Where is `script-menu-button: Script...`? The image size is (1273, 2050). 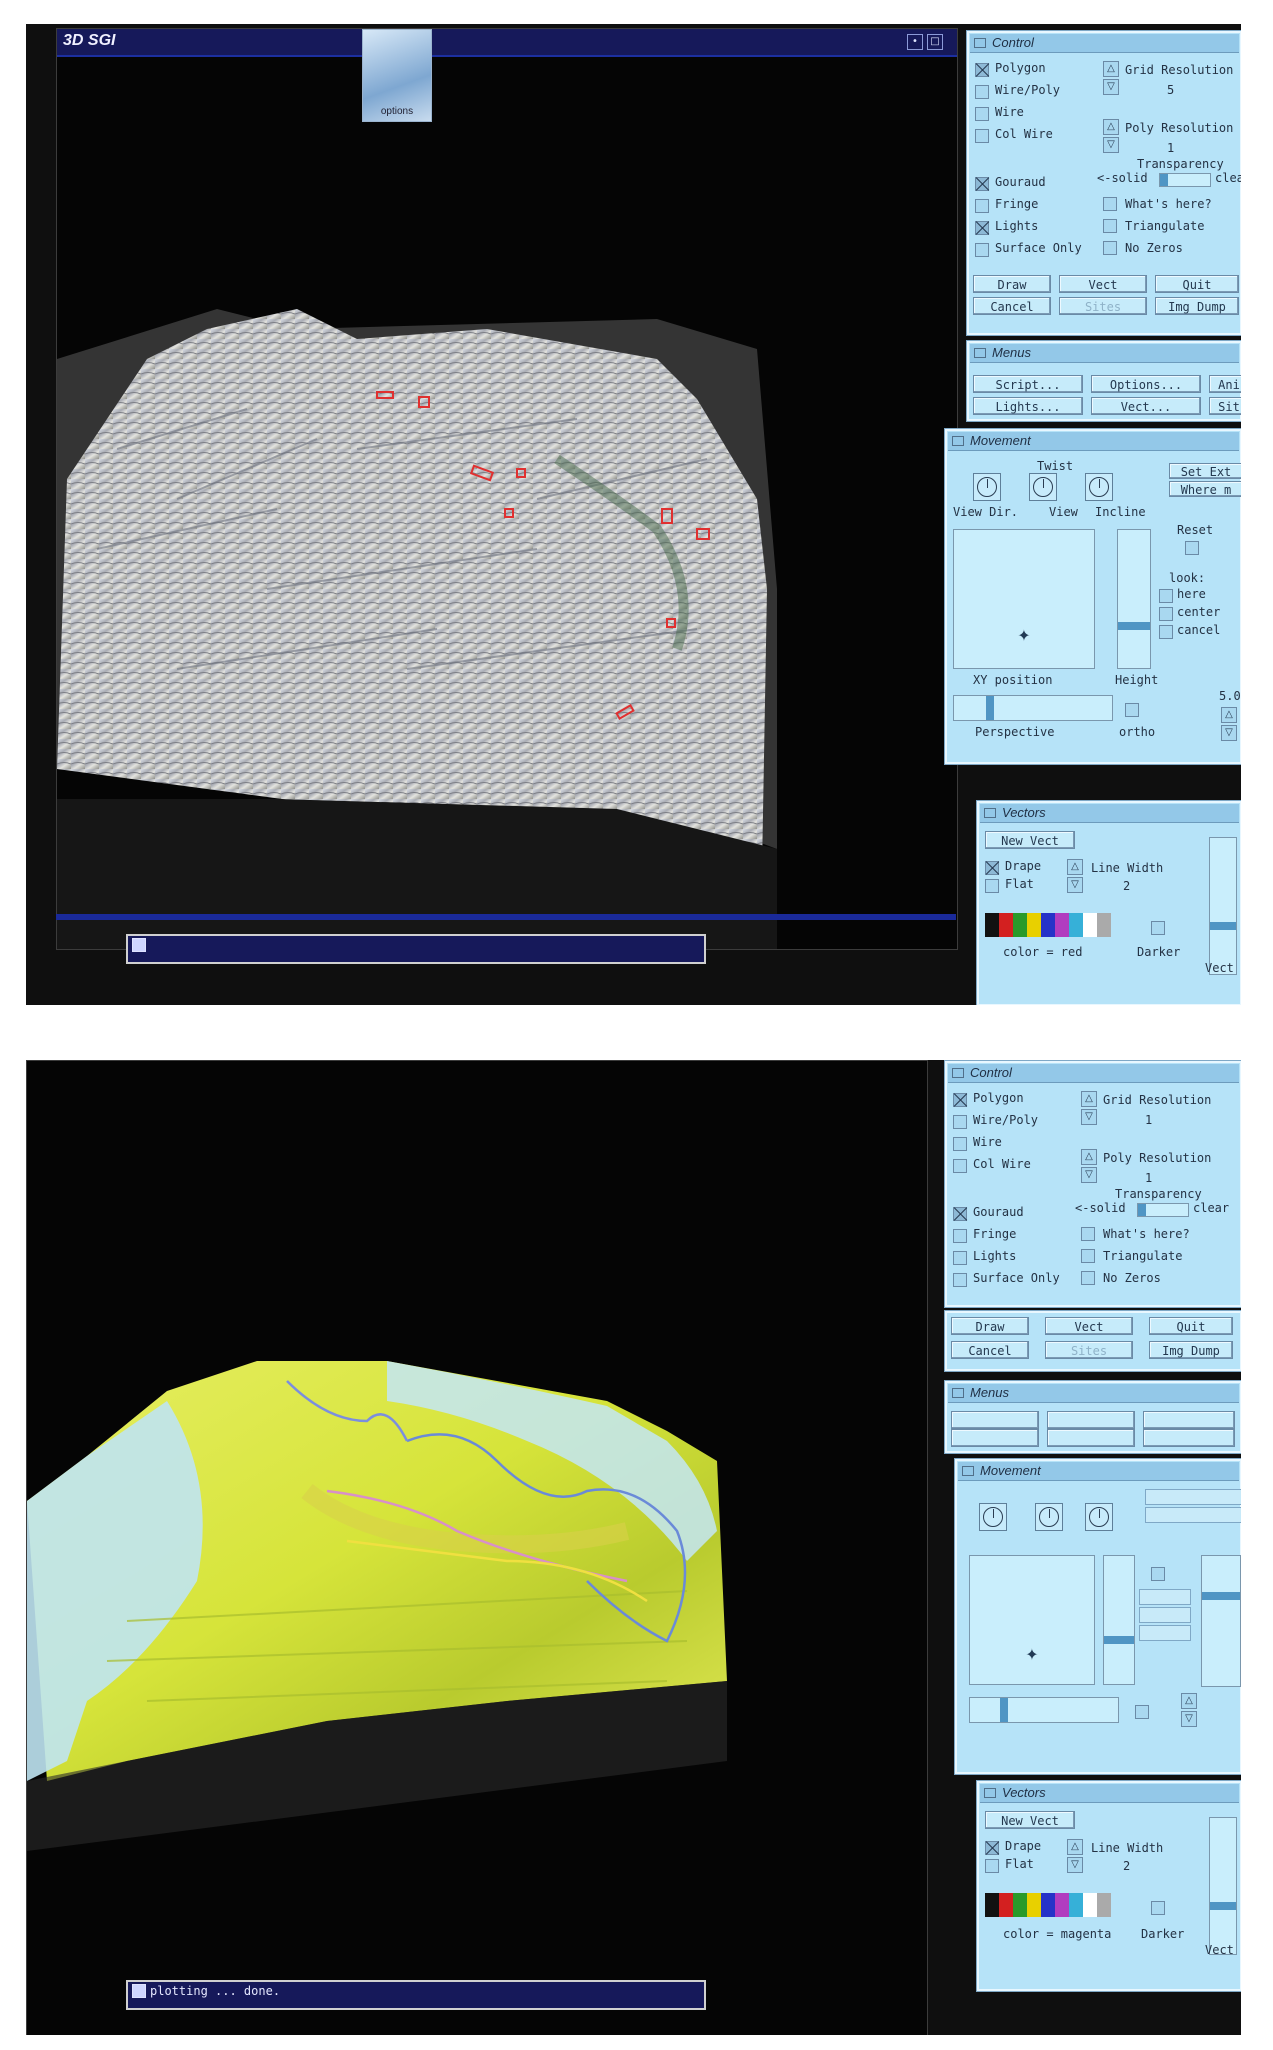 script-menu-button: Script... is located at coordinates (1028, 384).